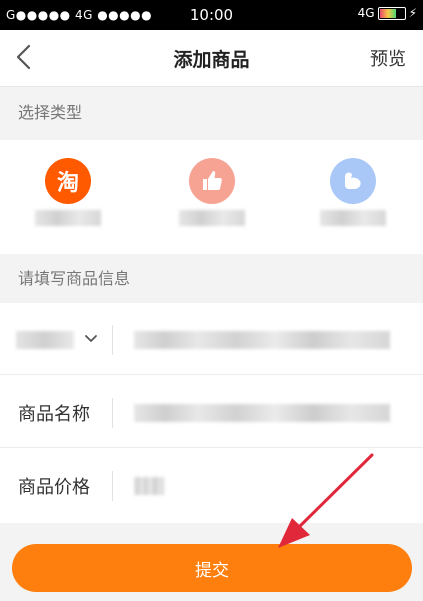 The height and width of the screenshot is (601, 423). I want to click on preview-button: 预览, so click(388, 58).